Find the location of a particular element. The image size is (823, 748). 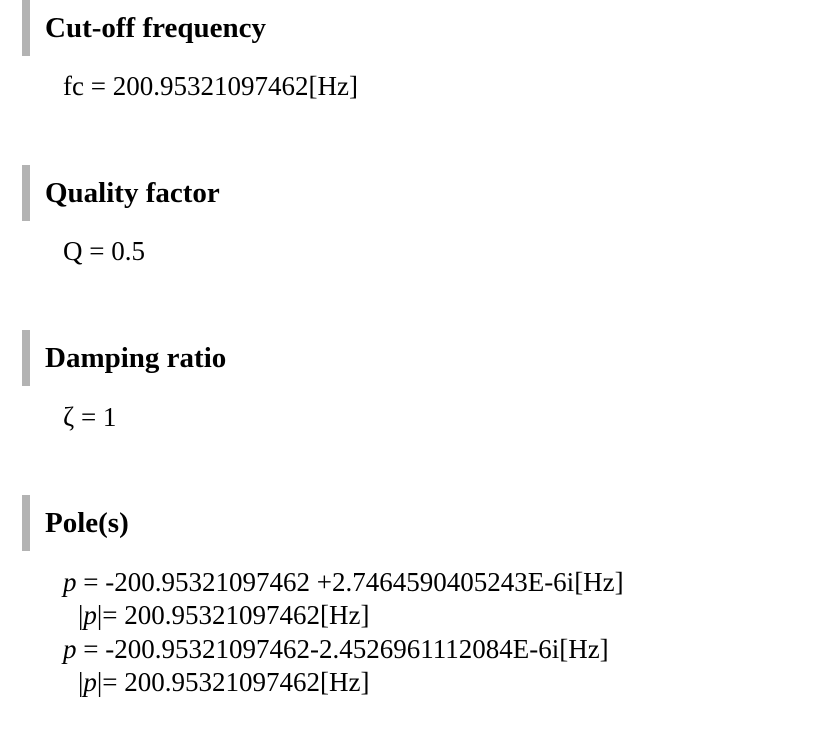

damping-heading-bar is located at coordinates (26, 358).